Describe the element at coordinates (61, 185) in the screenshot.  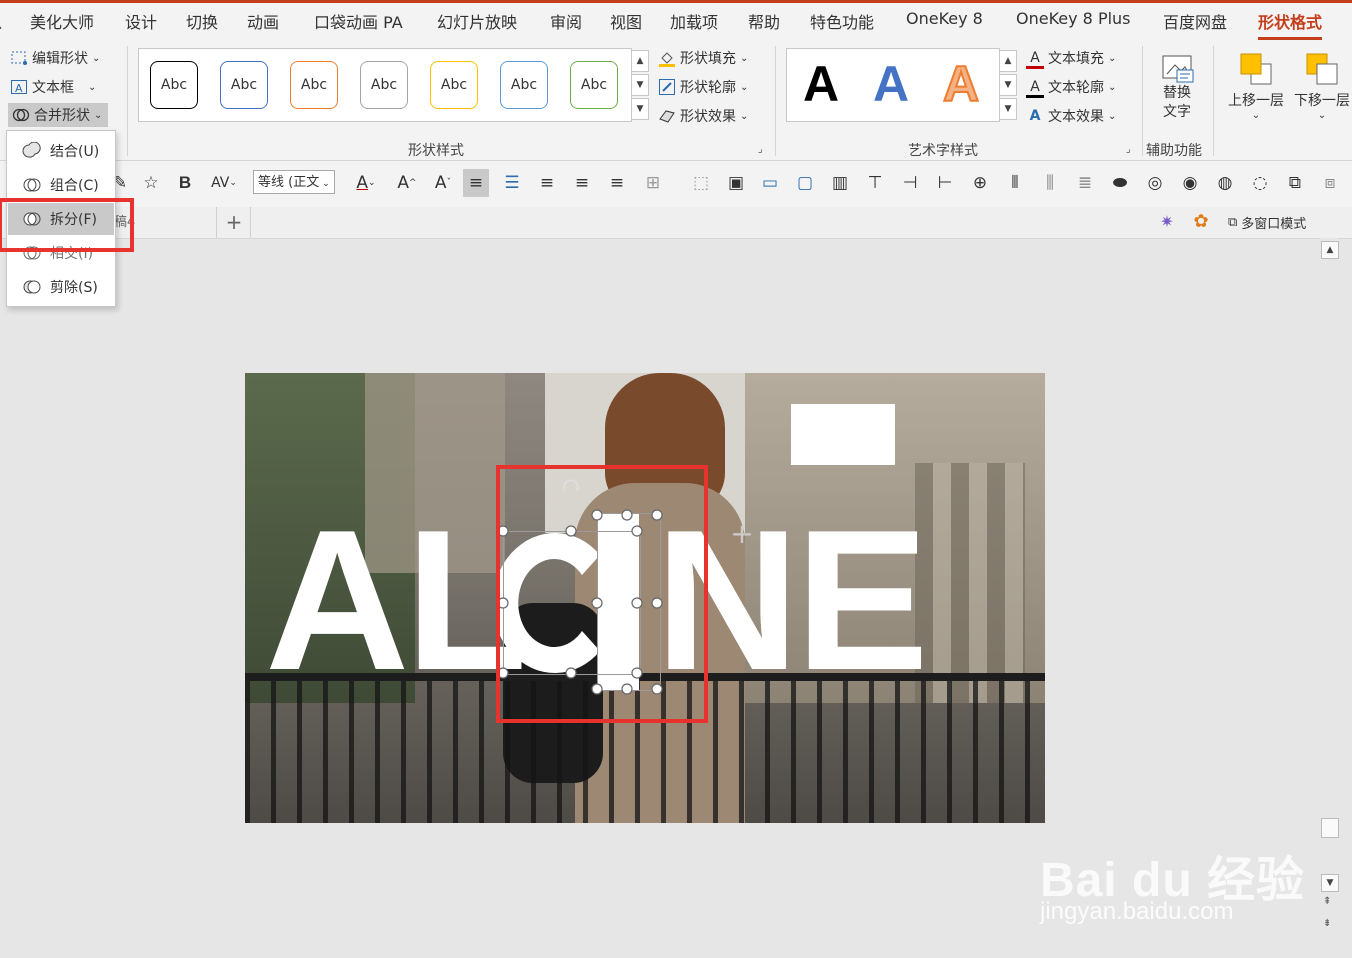
I see `menu-item-combine: 组合(C)` at that location.